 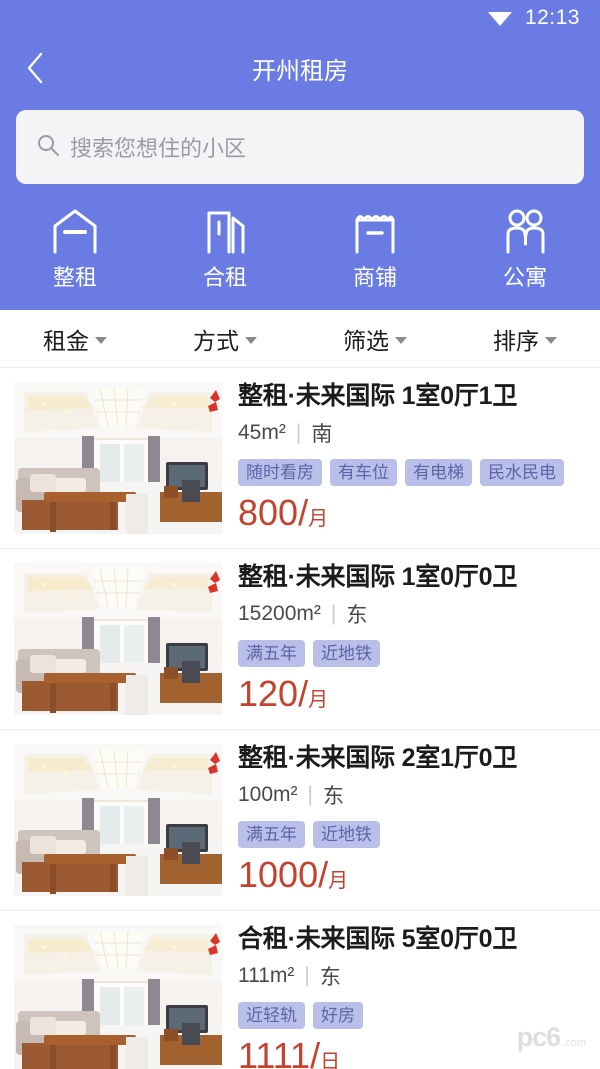 I want to click on listing-price-value: 120/, so click(x=273, y=693).